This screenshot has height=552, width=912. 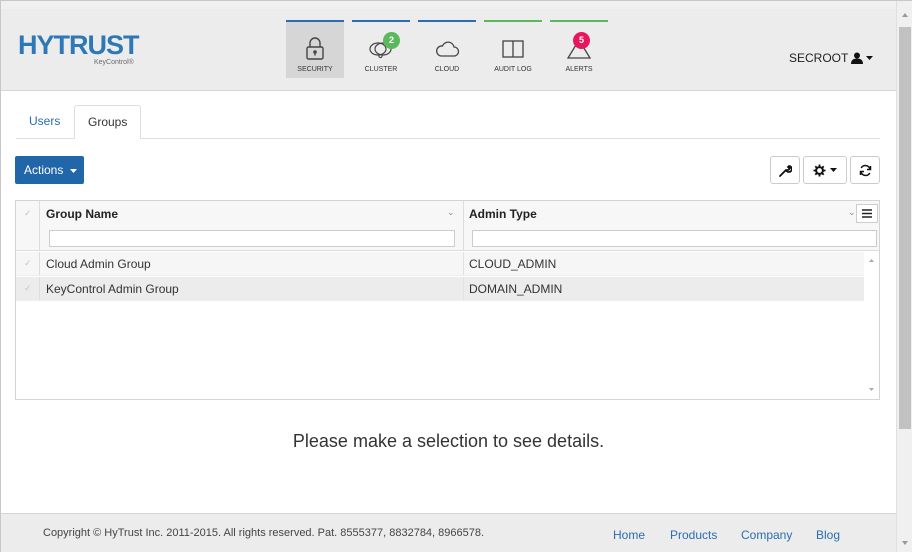 I want to click on username: SECROOT, so click(x=819, y=58).